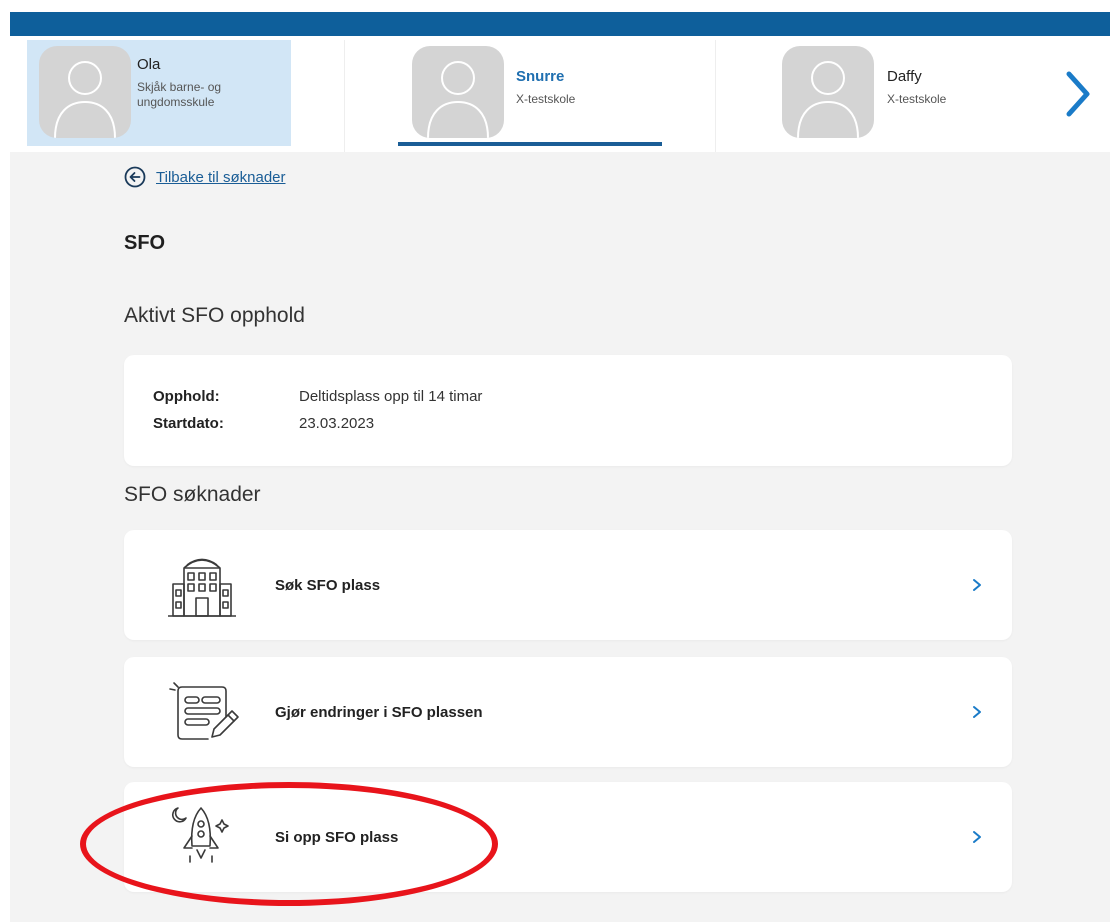 The image size is (1110, 922). Describe the element at coordinates (214, 315) in the screenshot. I see `active-stay-heading: Aktivt SFO opphold` at that location.